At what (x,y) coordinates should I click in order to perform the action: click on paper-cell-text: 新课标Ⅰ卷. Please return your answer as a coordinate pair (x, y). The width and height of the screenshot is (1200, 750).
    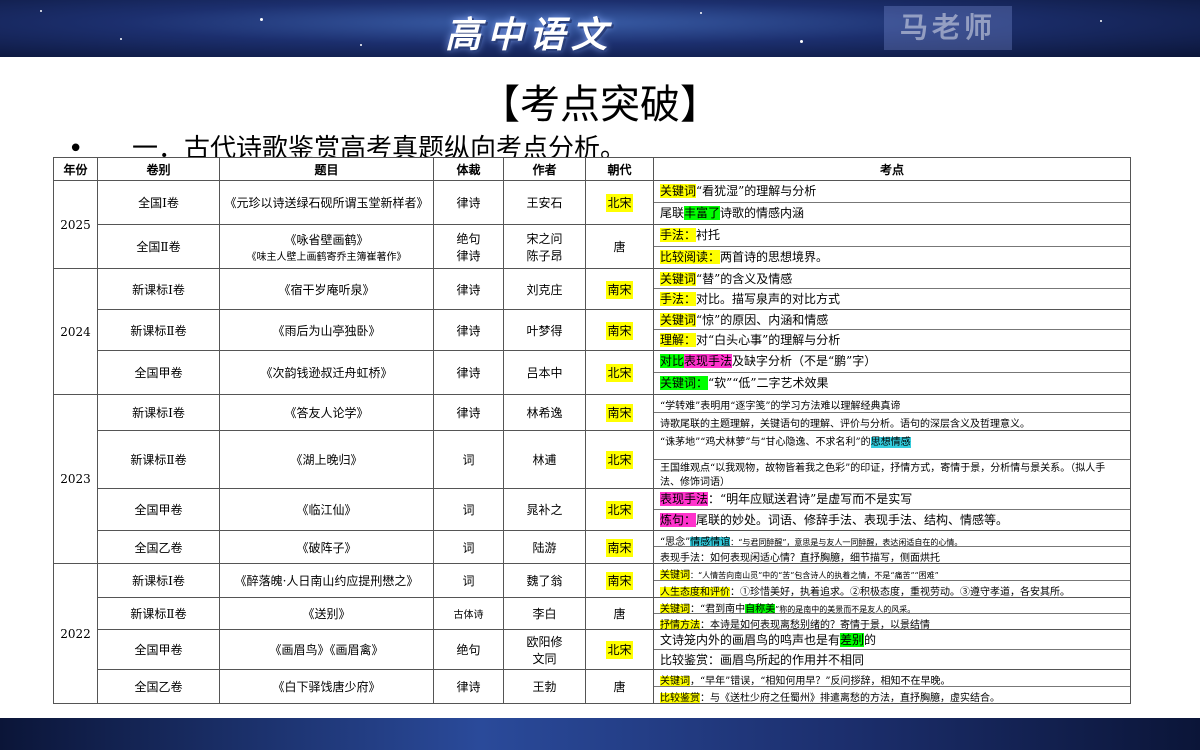
    Looking at the image, I should click on (158, 289).